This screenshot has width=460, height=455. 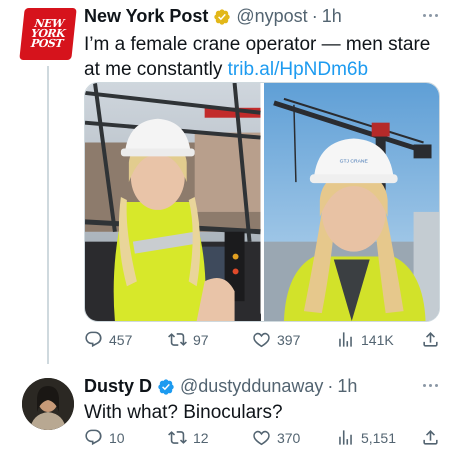 I want to click on reply-author-handle: @dustyddunaway, so click(x=251, y=386).